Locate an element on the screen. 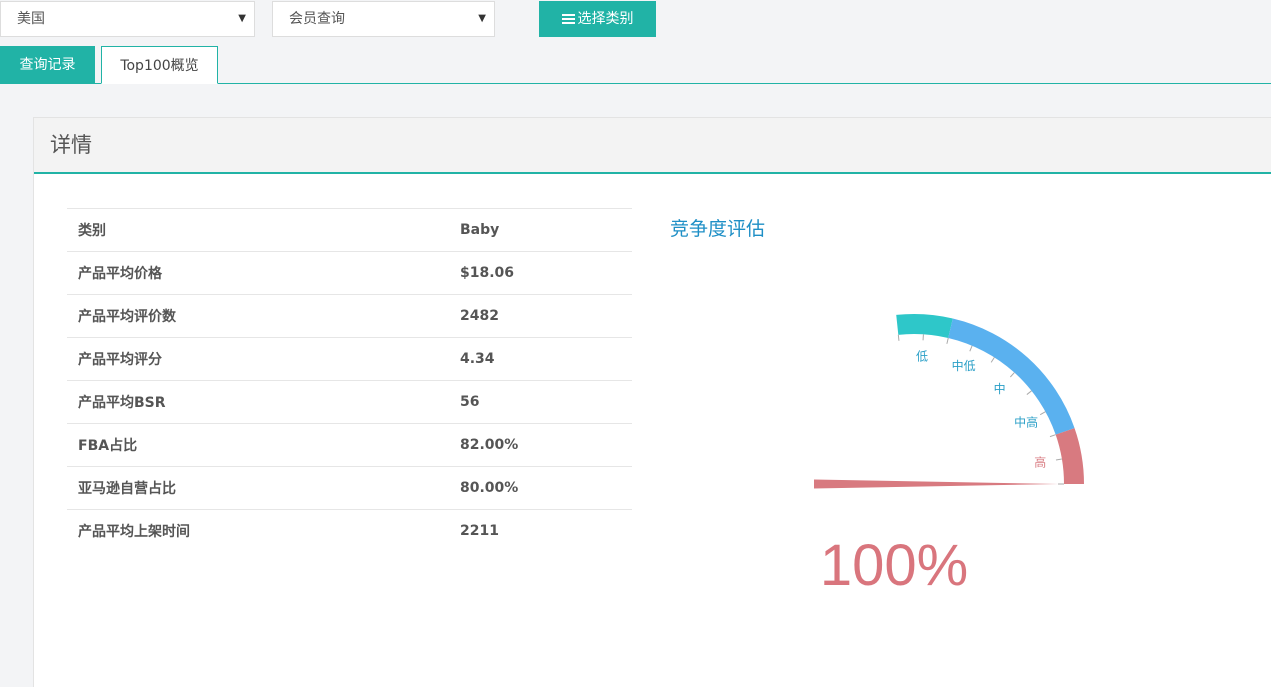 The width and height of the screenshot is (1271, 687). row-value: 82.00% is located at coordinates (540, 445).